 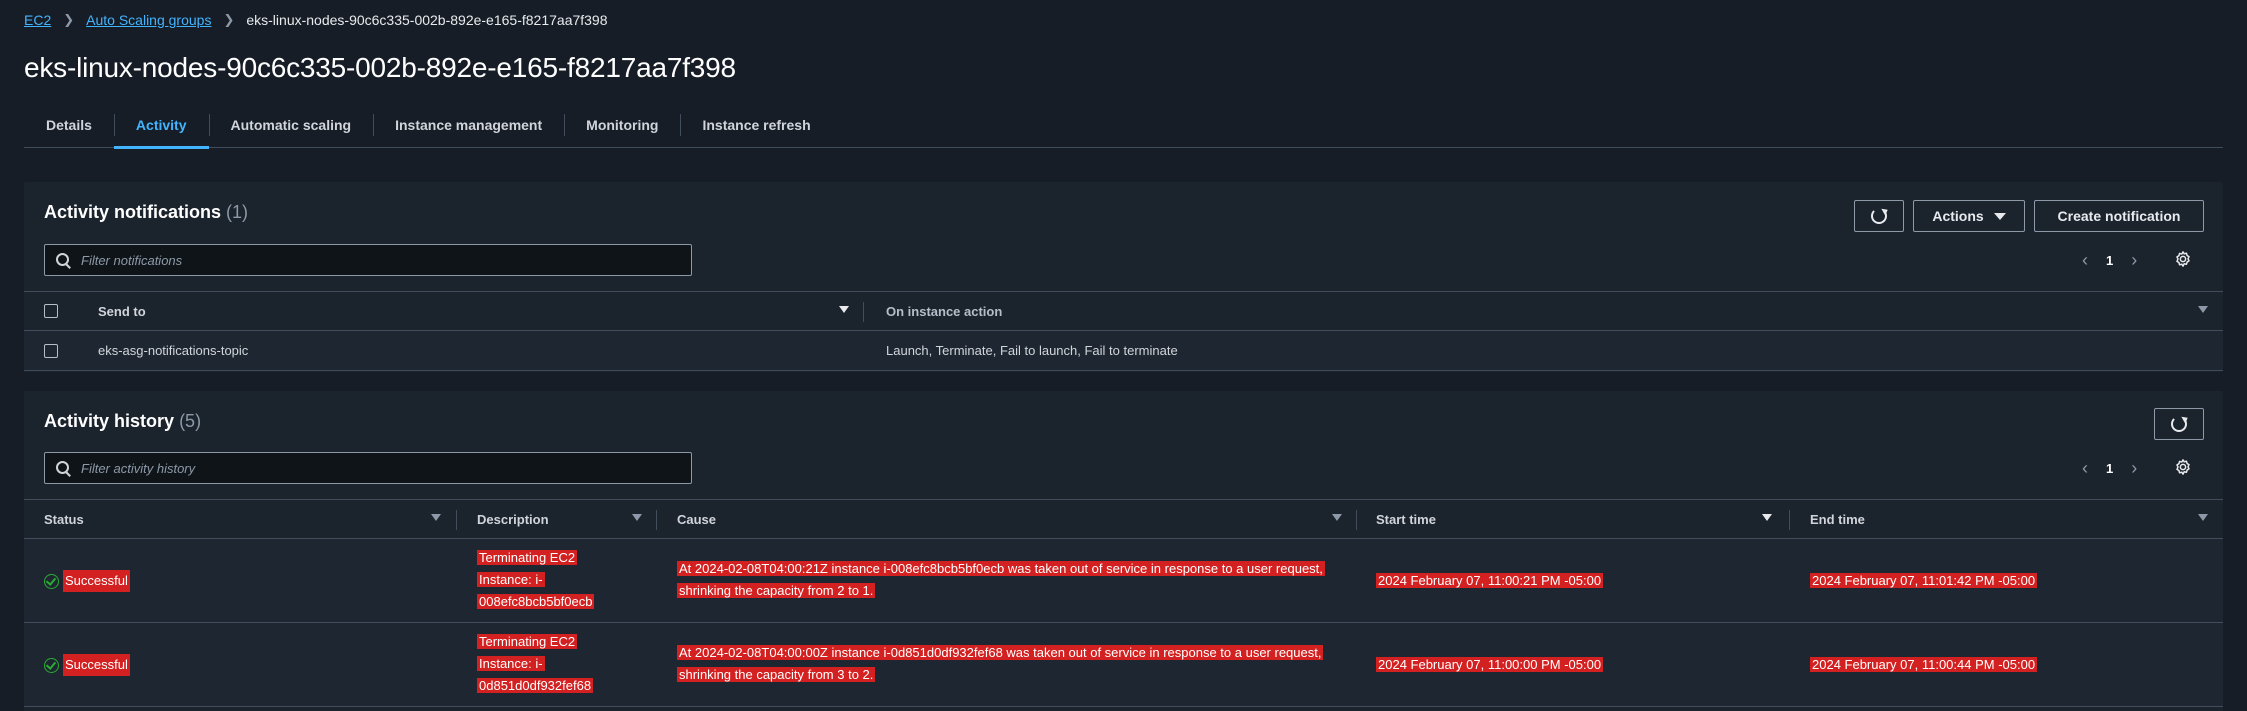 I want to click on history-filter, so click(x=368, y=468).